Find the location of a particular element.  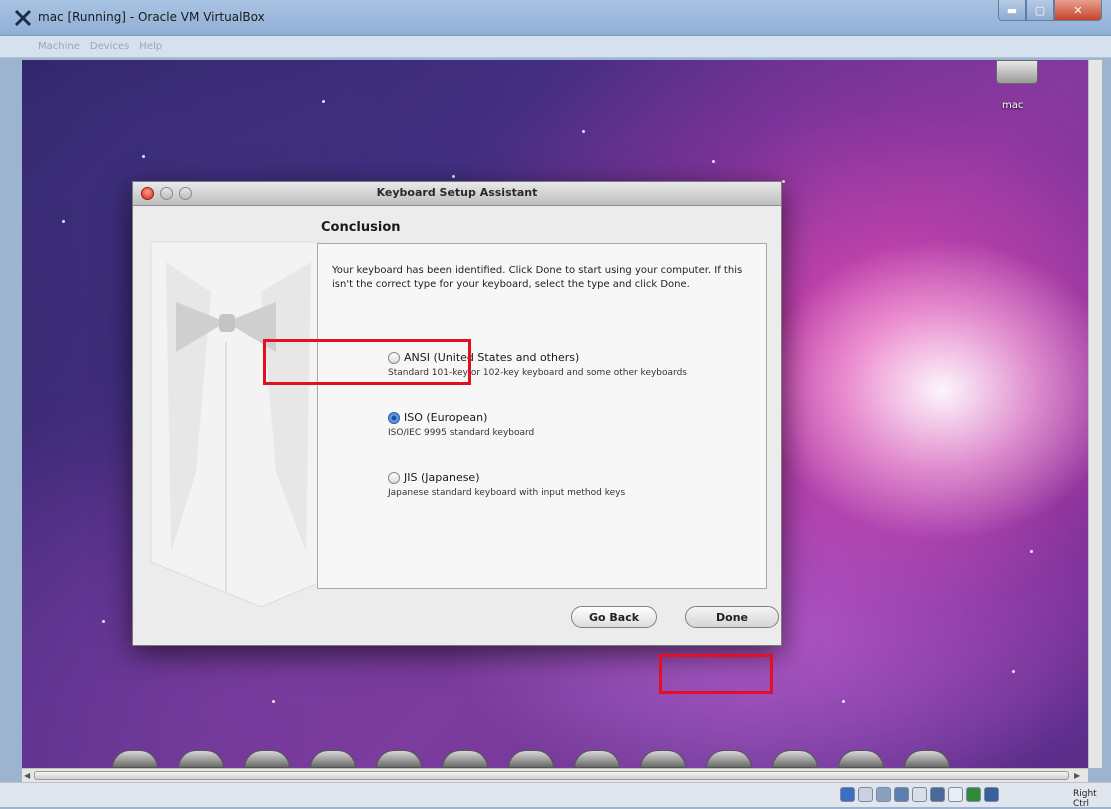

host-menubar: Machine Devices Help is located at coordinates (555, 47).